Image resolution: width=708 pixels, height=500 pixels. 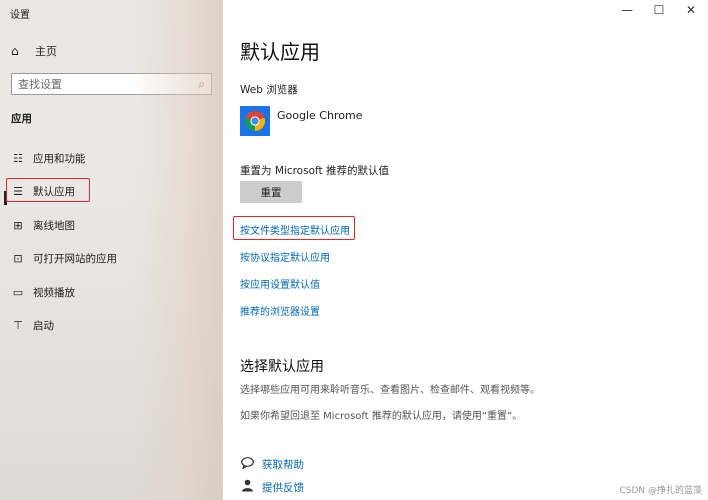 What do you see at coordinates (15, 51) in the screenshot?
I see `home-icon: ⌂` at bounding box center [15, 51].